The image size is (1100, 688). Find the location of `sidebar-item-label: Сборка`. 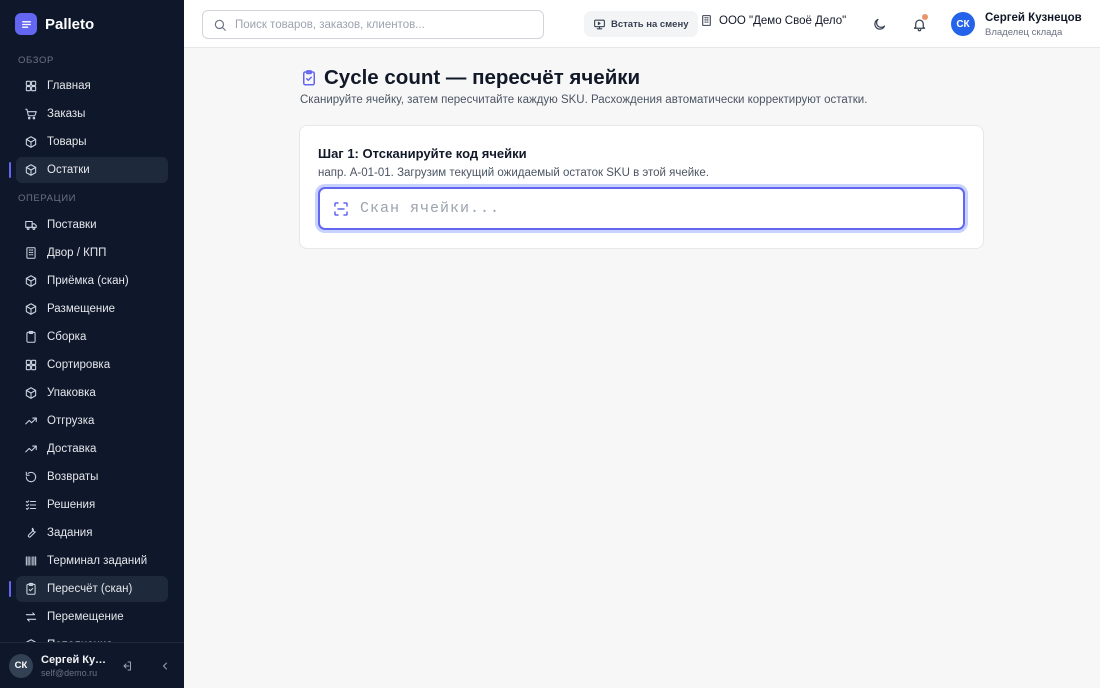

sidebar-item-label: Сборка is located at coordinates (67, 337).